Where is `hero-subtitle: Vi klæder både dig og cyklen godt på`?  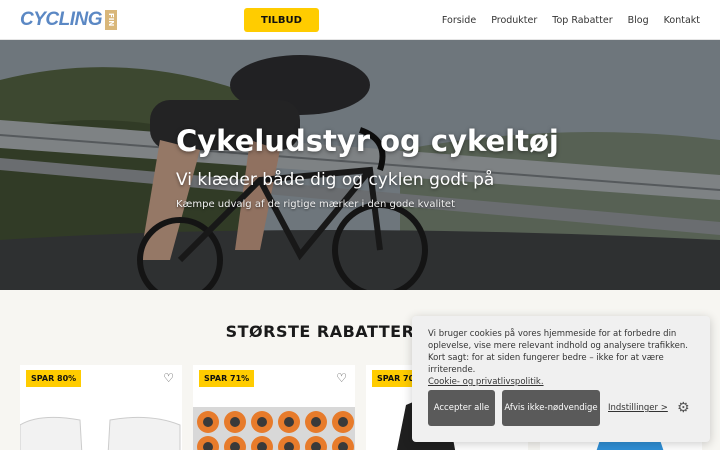 hero-subtitle: Vi klæder både dig og cyklen godt på is located at coordinates (335, 180).